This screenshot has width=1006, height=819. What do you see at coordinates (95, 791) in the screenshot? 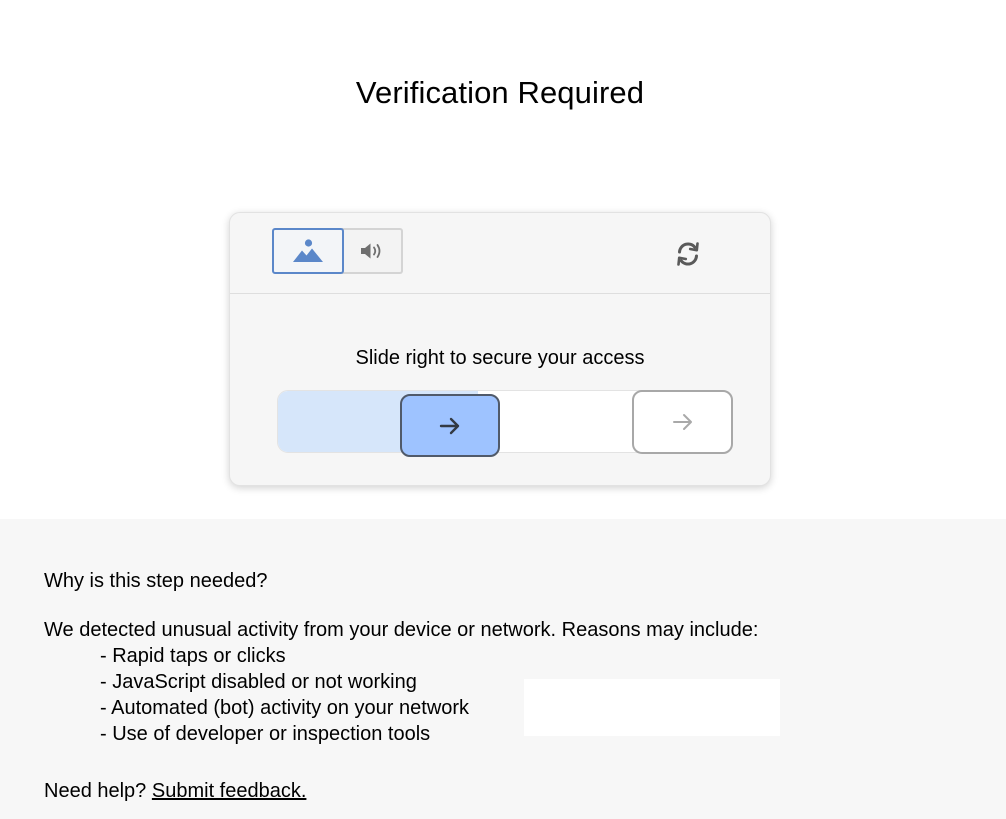
I see `help-prefix: Need help?` at bounding box center [95, 791].